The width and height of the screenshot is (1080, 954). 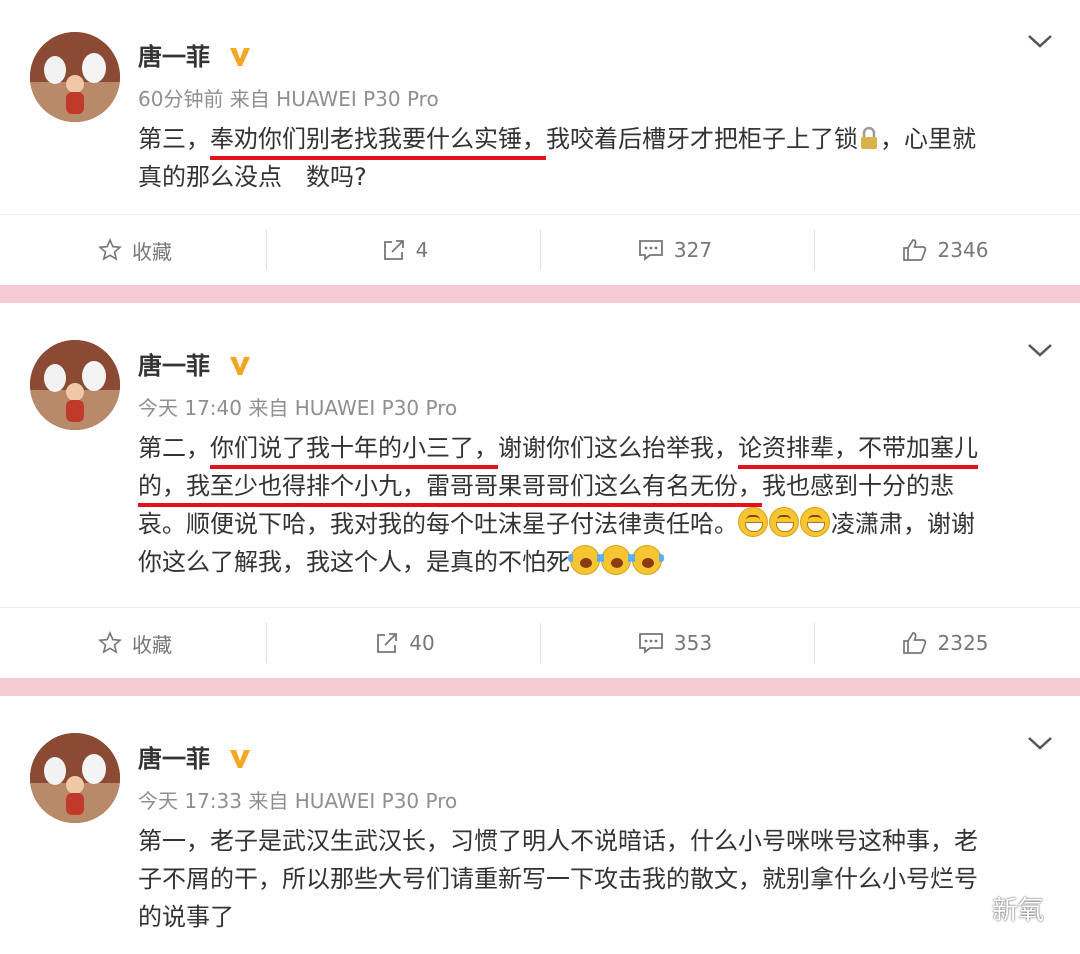 What do you see at coordinates (186, 917) in the screenshot?
I see `post-text-line: 的说事了` at bounding box center [186, 917].